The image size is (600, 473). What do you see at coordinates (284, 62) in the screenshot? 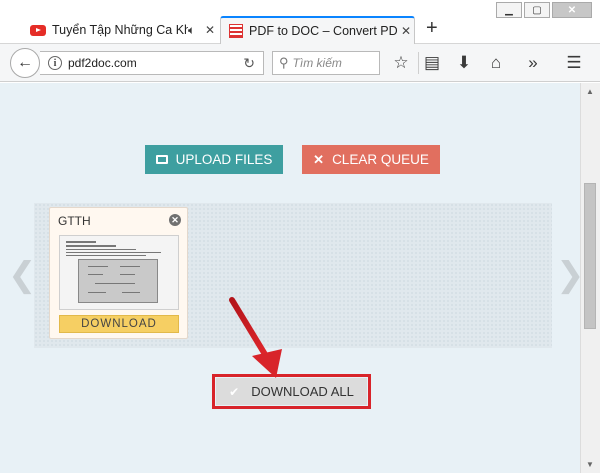
I see `search-icon: ⚲` at bounding box center [284, 62].